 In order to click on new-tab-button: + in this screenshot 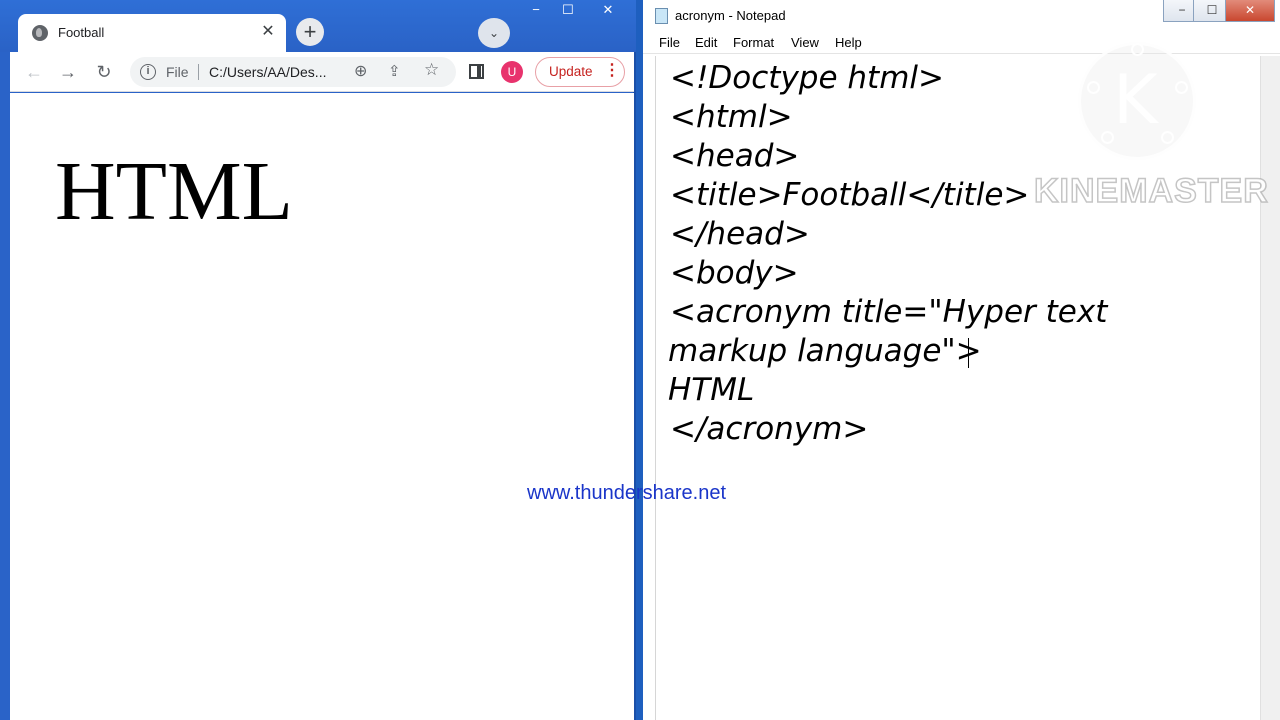, I will do `click(310, 32)`.